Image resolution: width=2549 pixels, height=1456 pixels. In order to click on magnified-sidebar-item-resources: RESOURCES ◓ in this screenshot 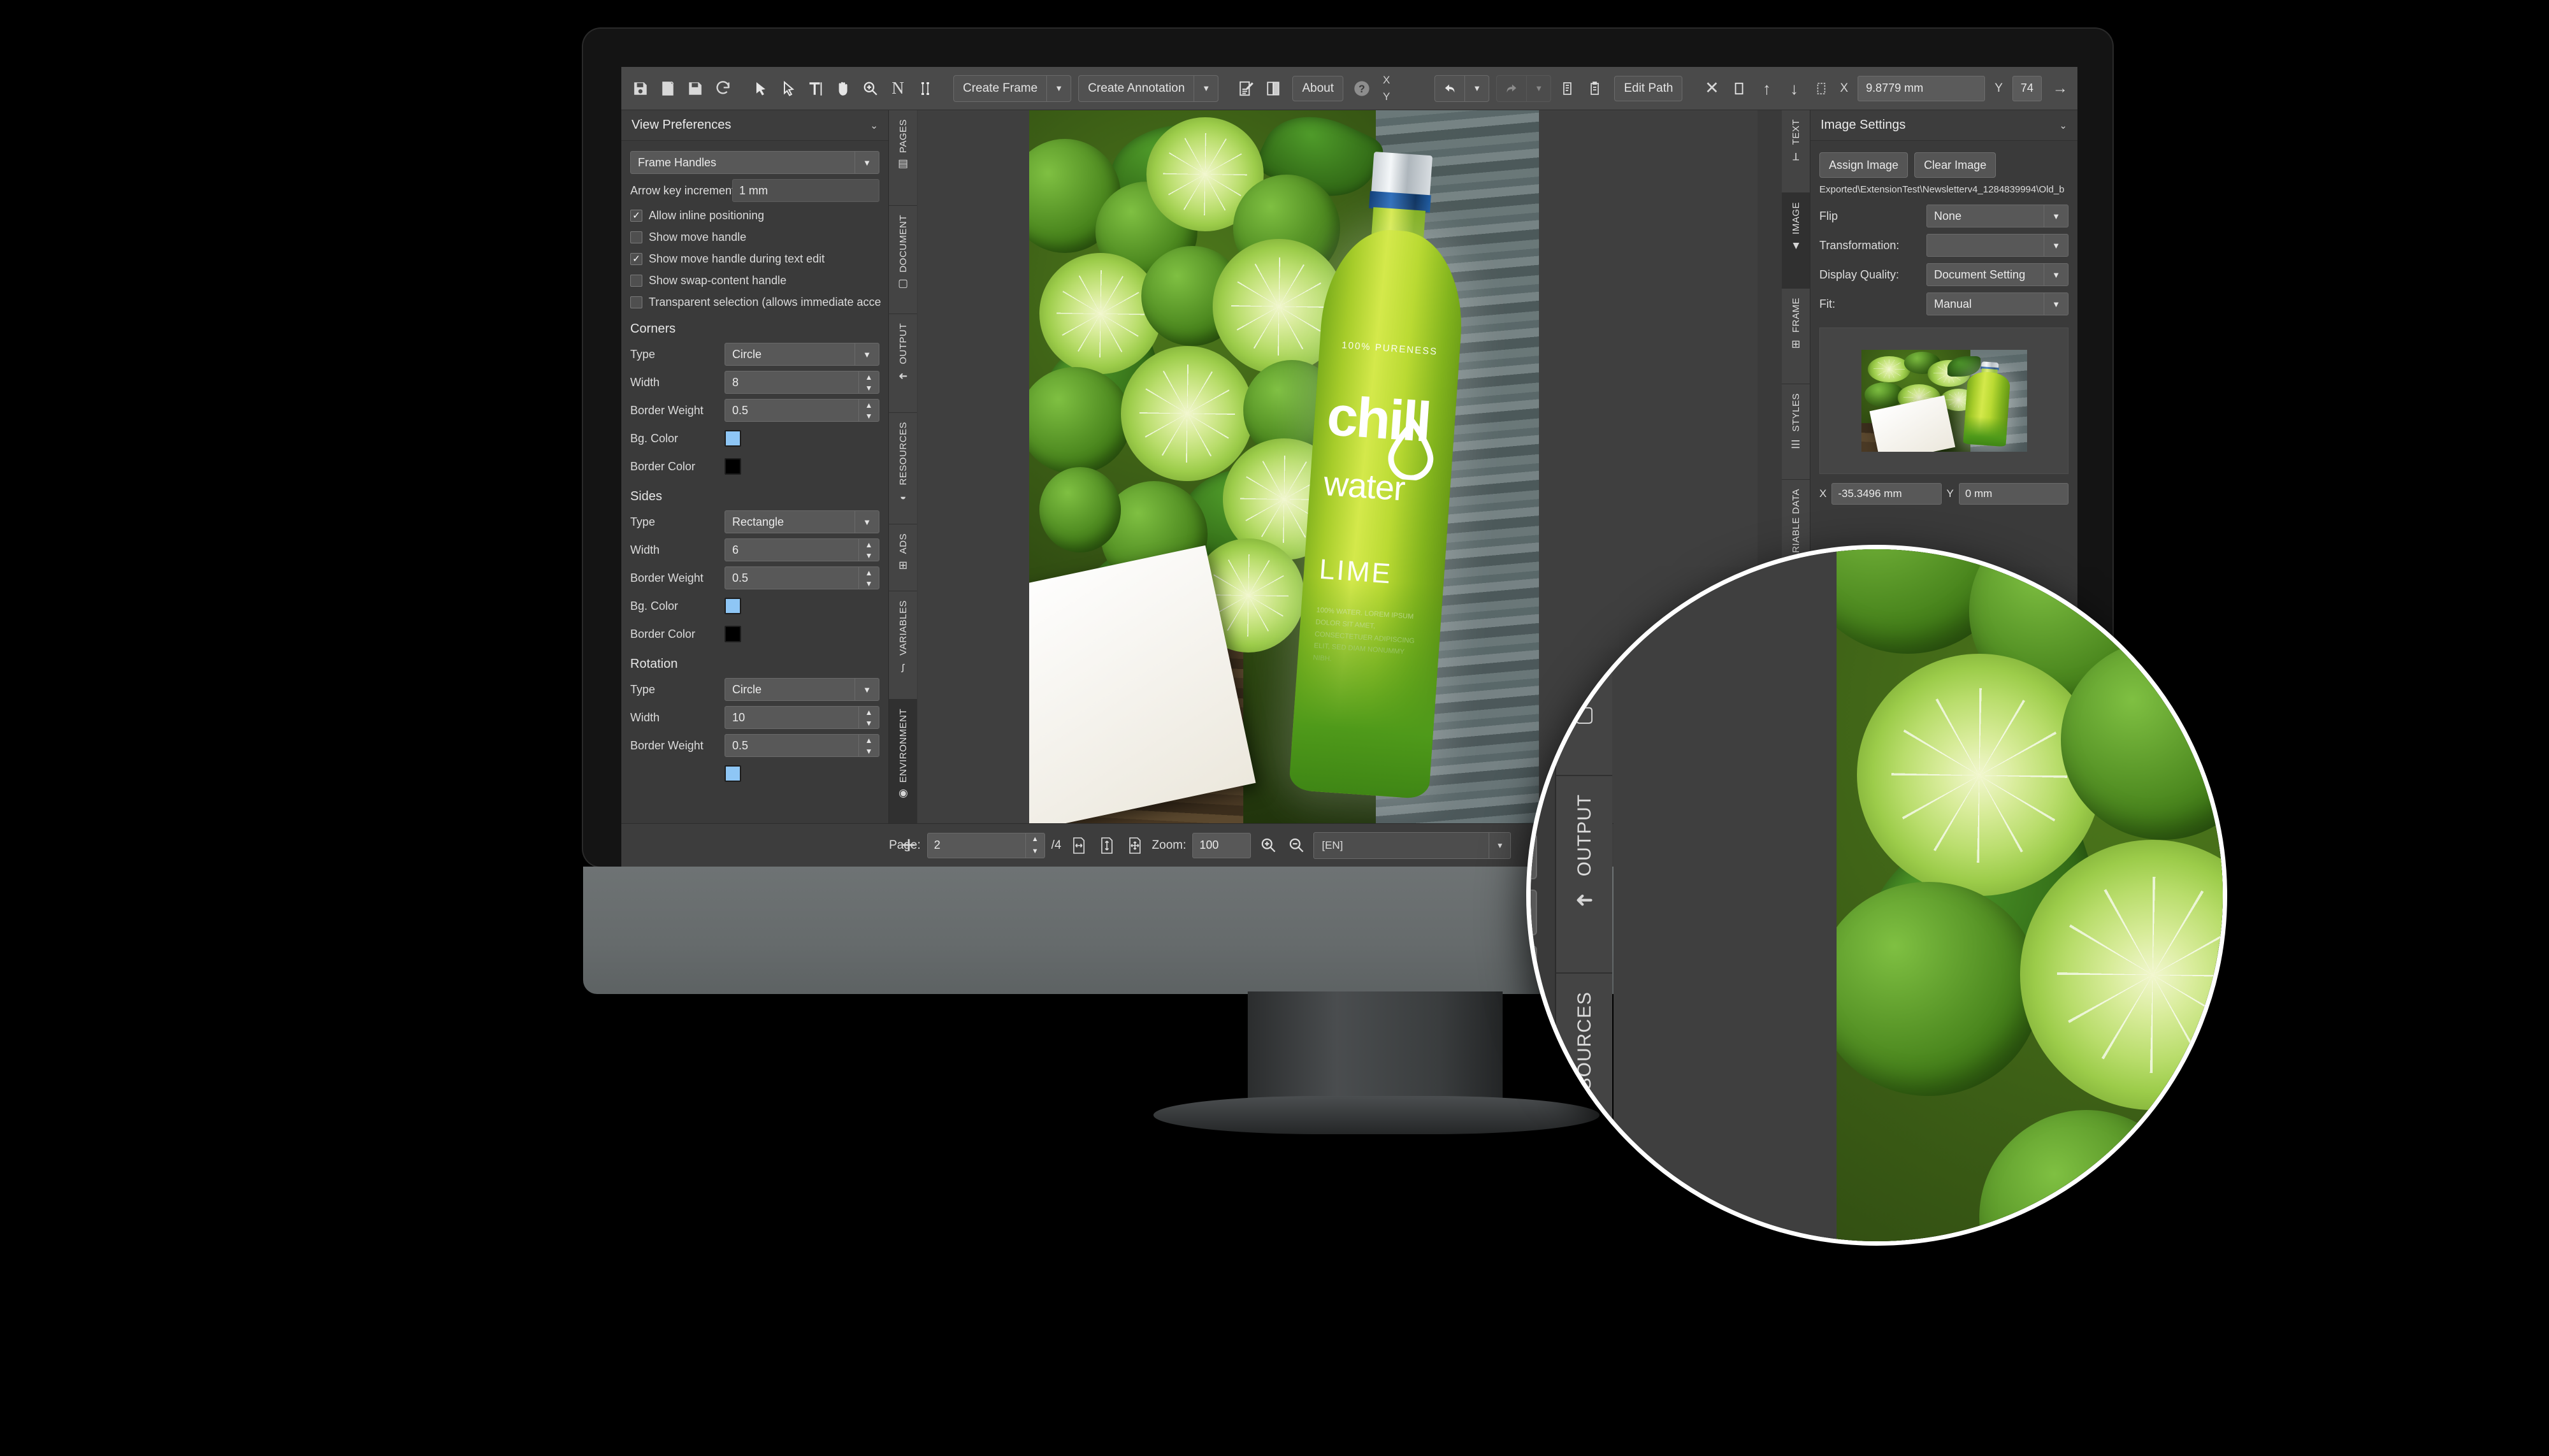, I will do `click(1584, 1085)`.